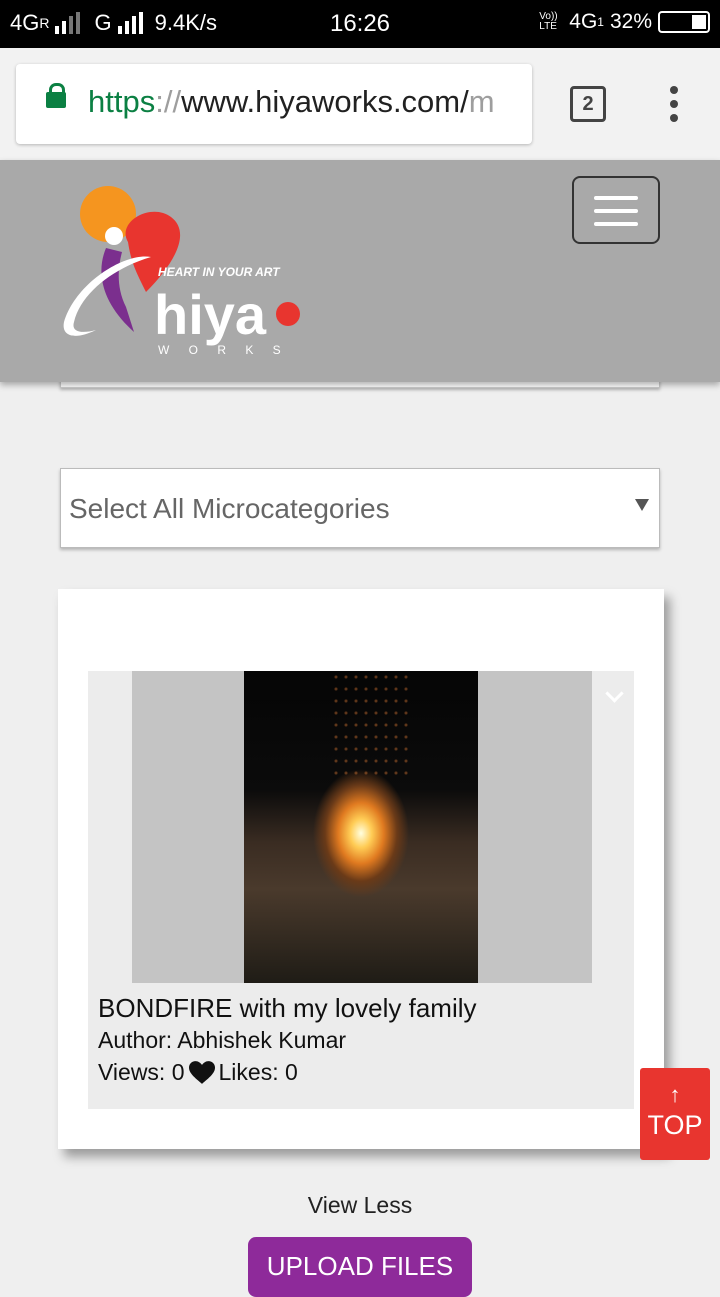  I want to click on network-label-3: 4G, so click(583, 21).